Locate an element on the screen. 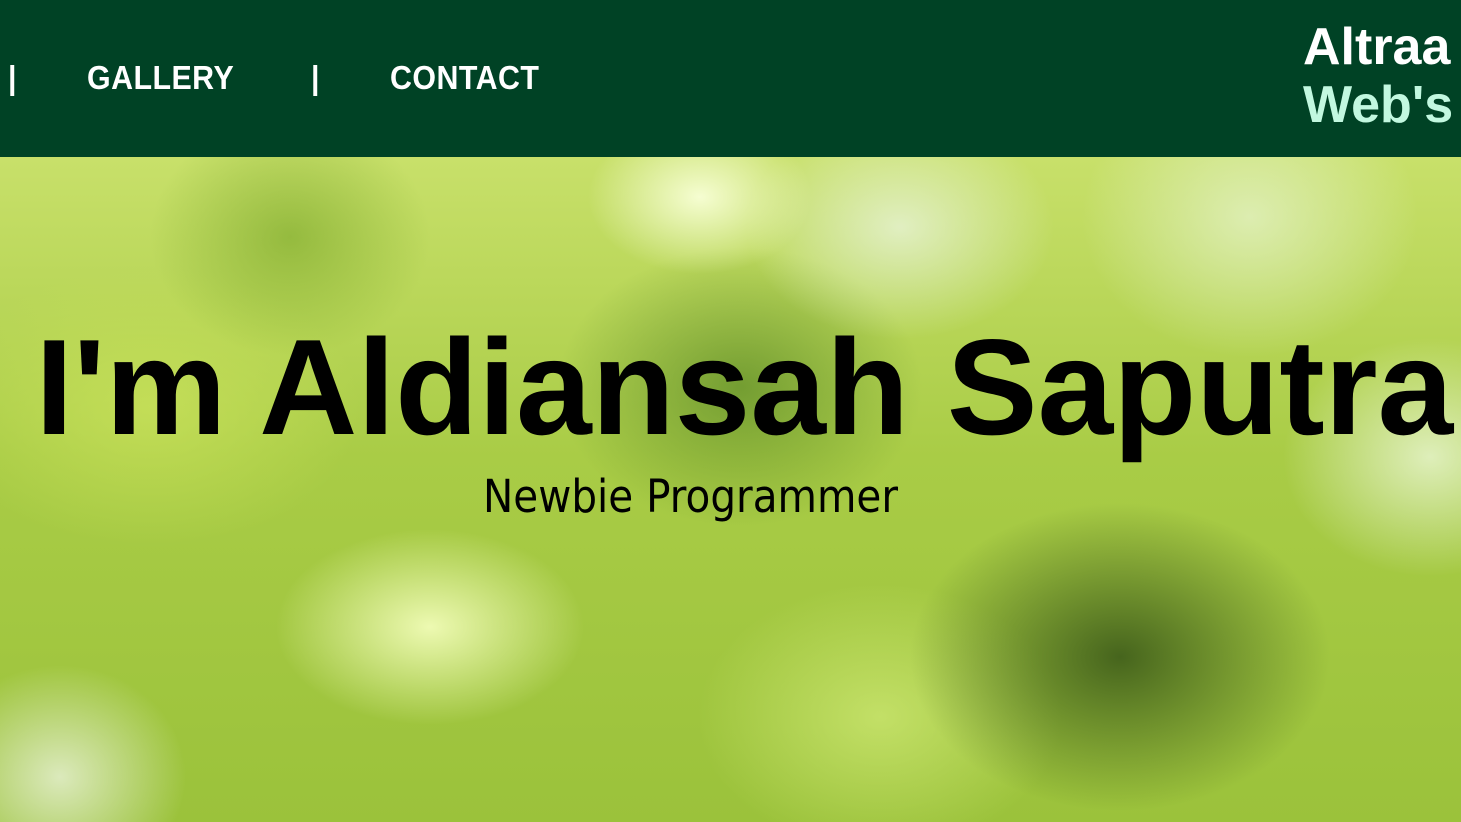 This screenshot has height=822, width=1461. site-brand: Altraa Web's is located at coordinates (1378, 76).